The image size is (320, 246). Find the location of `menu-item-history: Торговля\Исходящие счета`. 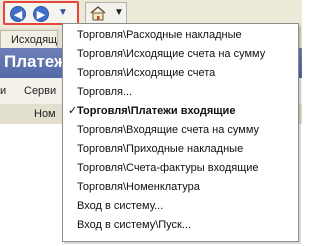

menu-item-history: Торговля\Исходящие счета is located at coordinates (180, 73).